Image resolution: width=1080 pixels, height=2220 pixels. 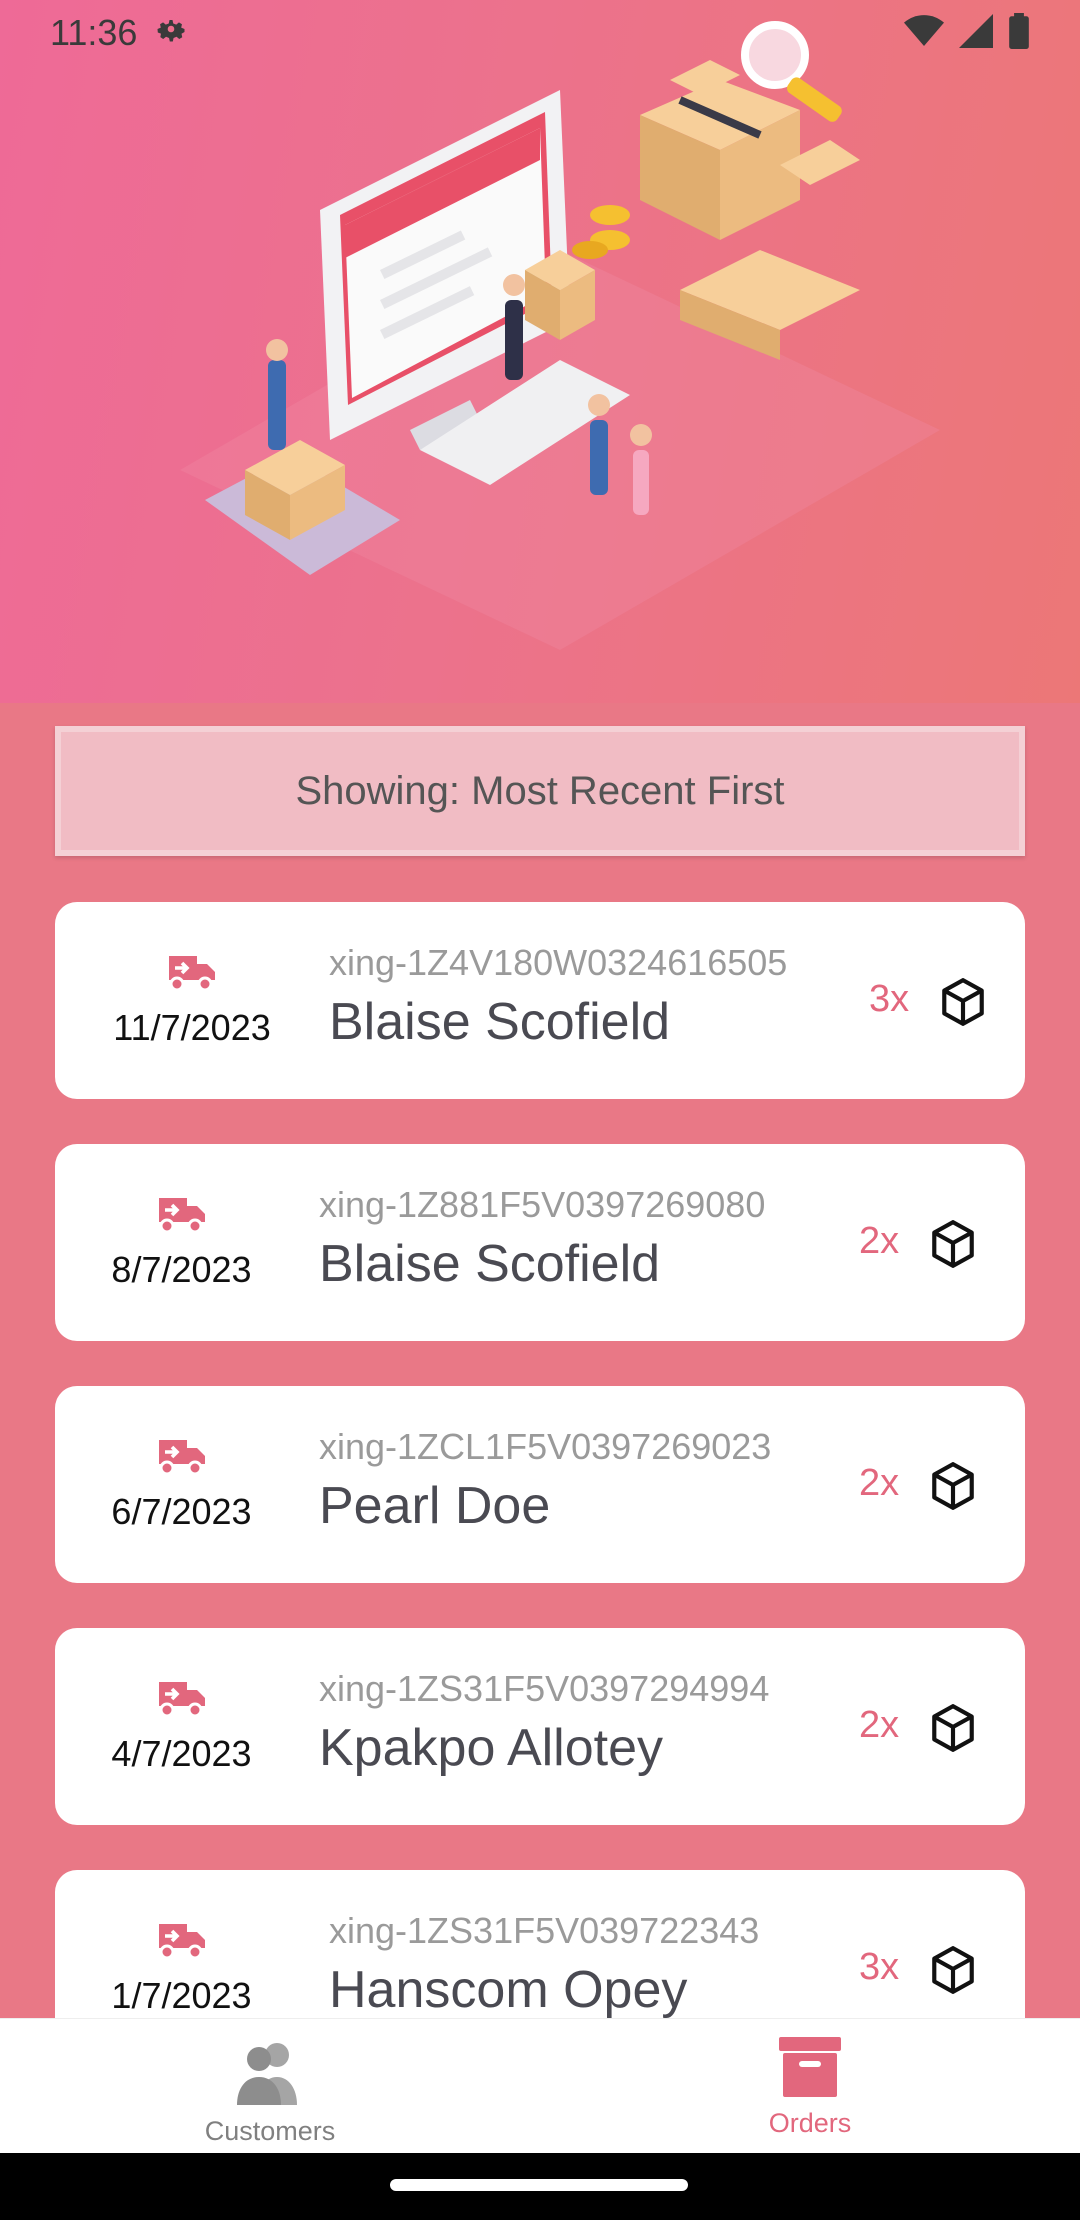 What do you see at coordinates (181, 1511) in the screenshot?
I see `order-date: 6/7/2023` at bounding box center [181, 1511].